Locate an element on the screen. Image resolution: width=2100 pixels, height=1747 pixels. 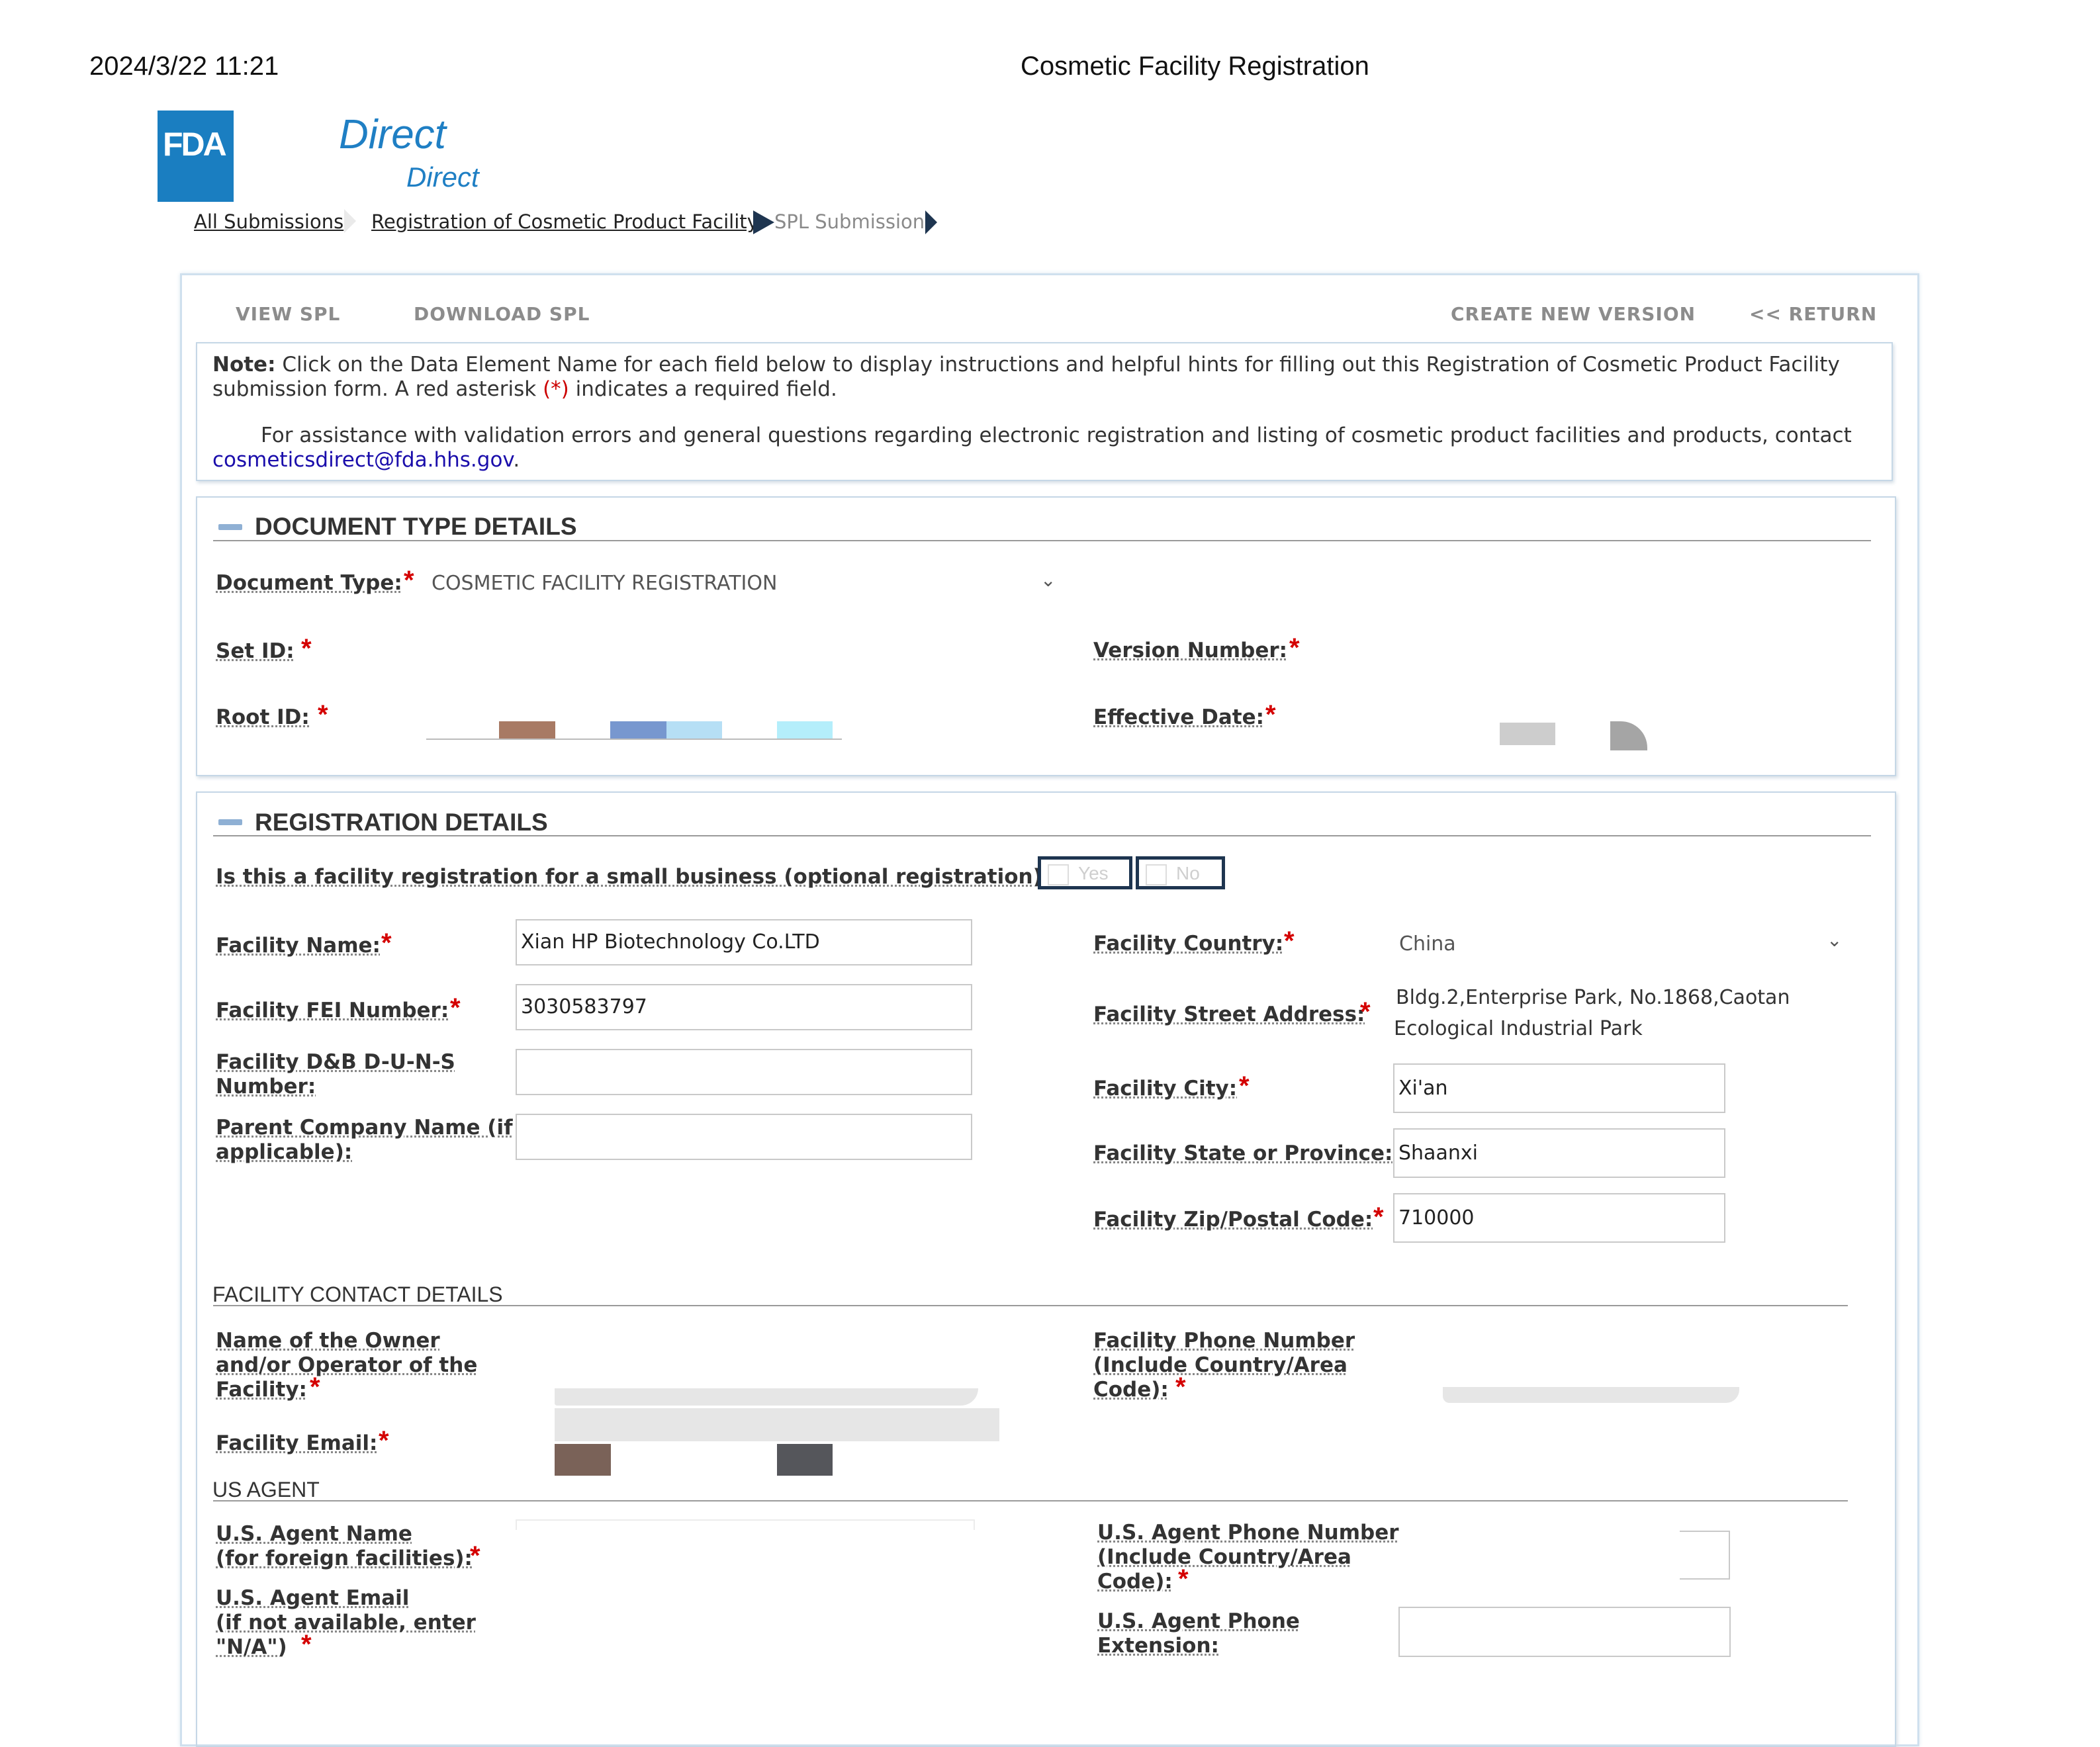
document-type-select: COSMETIC FACILITY REGISTRATION is located at coordinates (605, 583).